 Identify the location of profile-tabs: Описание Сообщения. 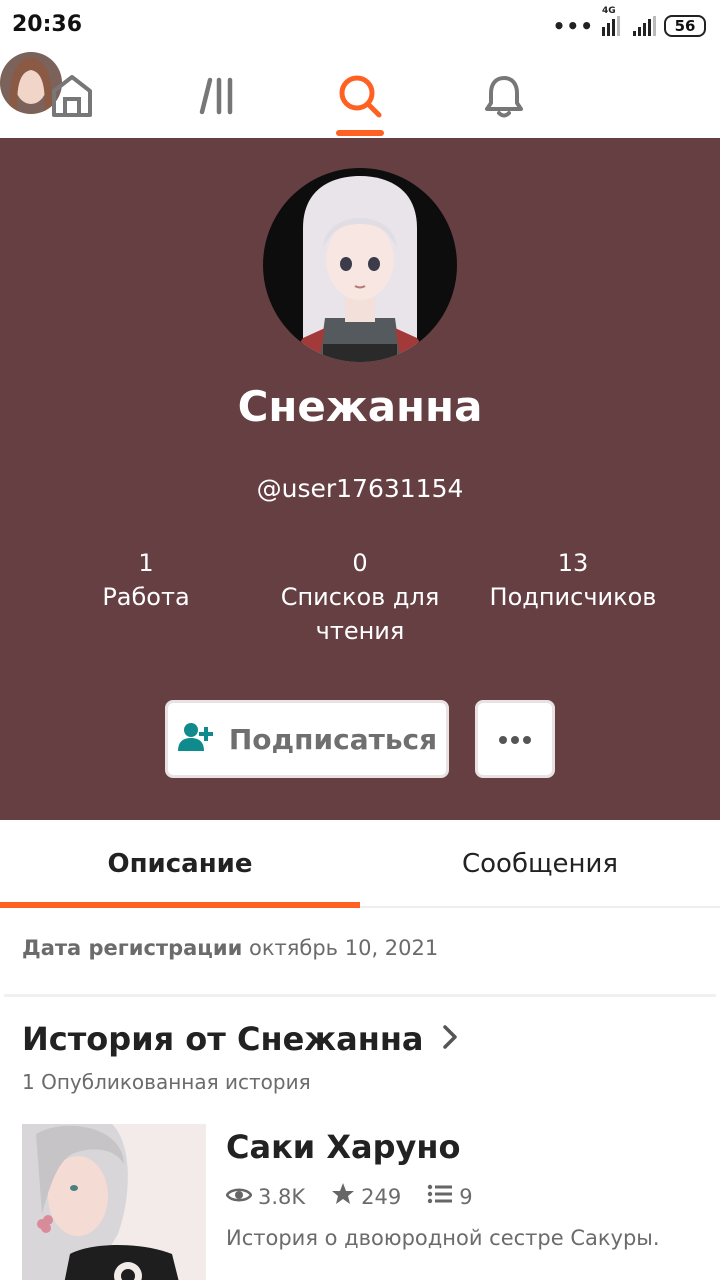
(360, 864).